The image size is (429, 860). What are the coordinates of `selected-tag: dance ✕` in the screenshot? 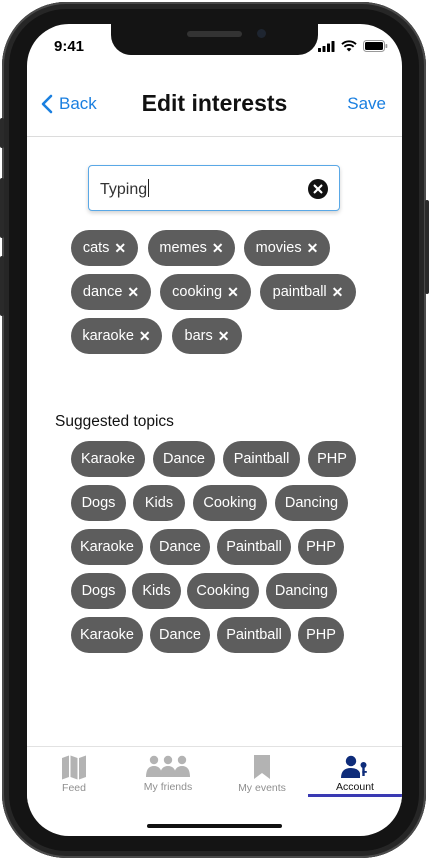 It's located at (111, 292).